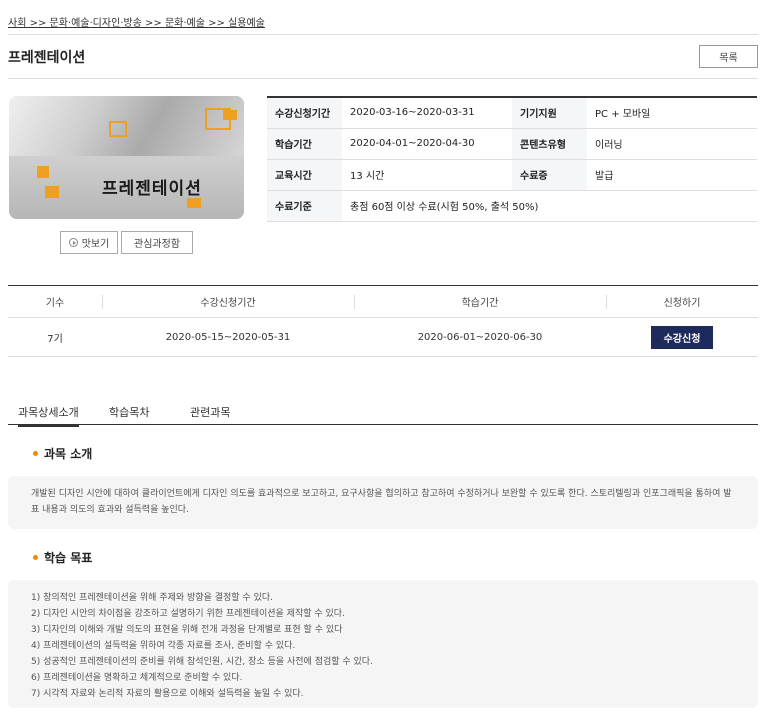 The image size is (766, 717). Describe the element at coordinates (728, 56) in the screenshot. I see `list-button: 목록` at that location.